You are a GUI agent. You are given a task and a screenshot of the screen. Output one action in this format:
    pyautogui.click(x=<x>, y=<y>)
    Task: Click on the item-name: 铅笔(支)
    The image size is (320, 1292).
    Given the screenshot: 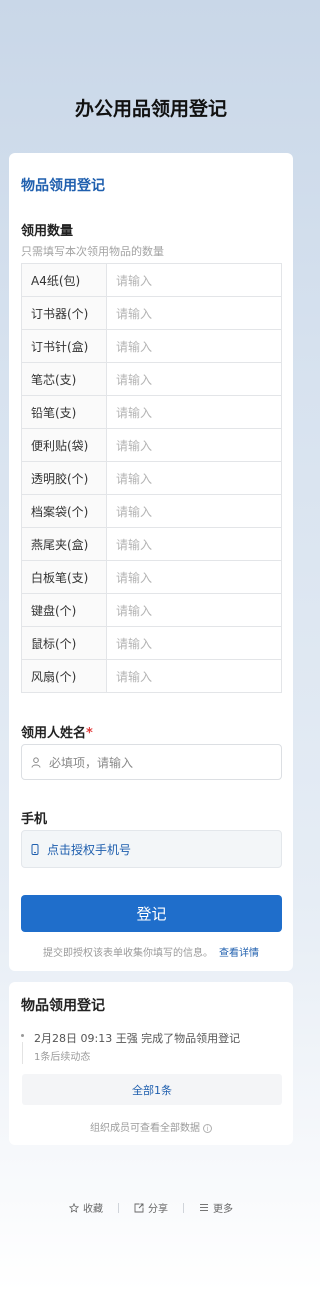 What is the action you would take?
    pyautogui.click(x=64, y=412)
    